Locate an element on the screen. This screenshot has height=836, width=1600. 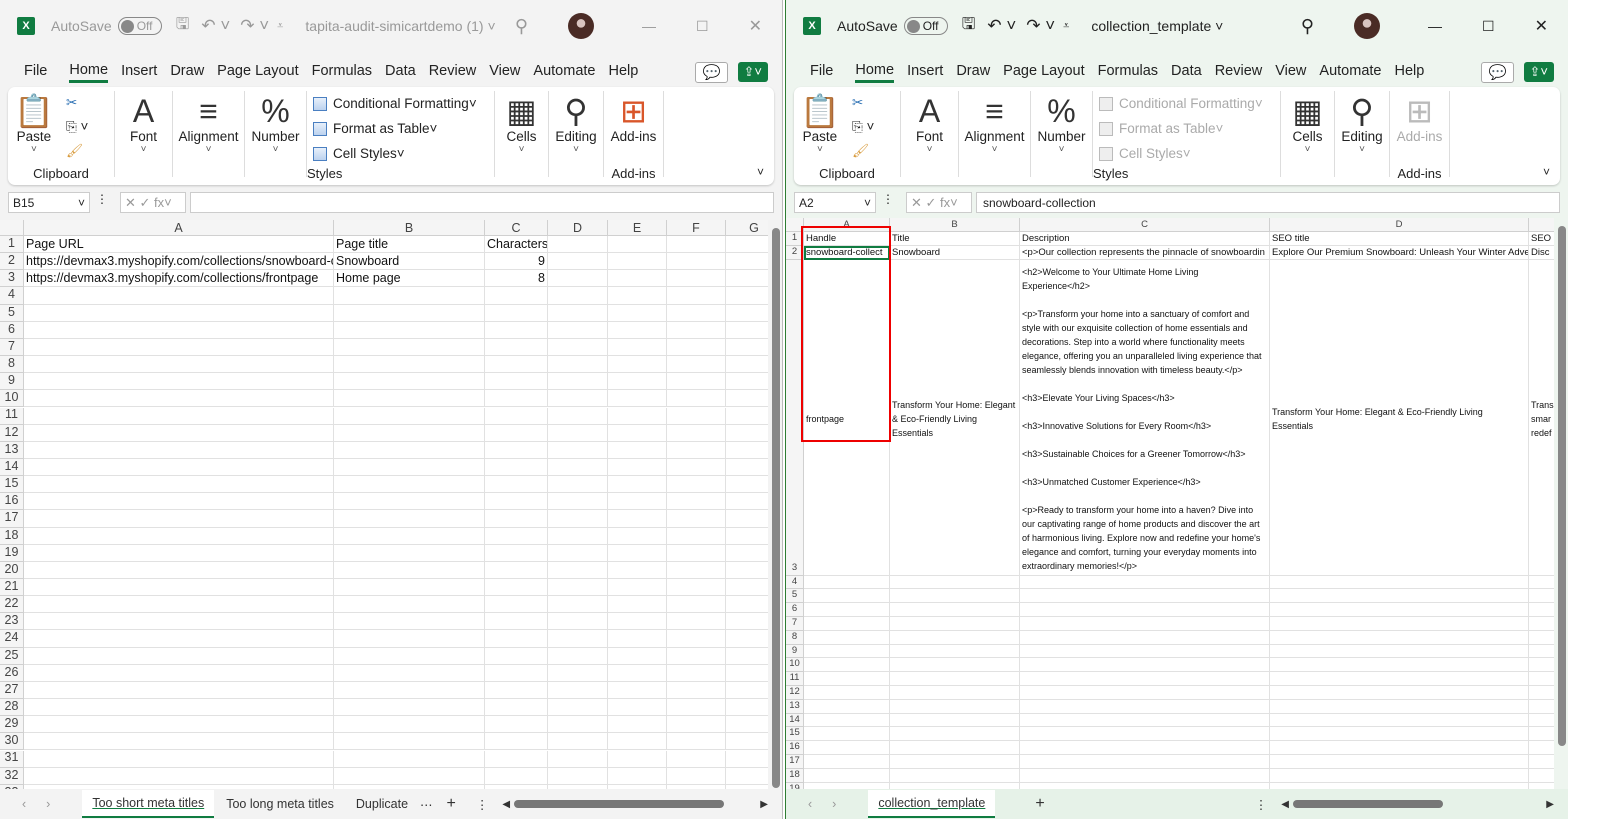
cell-C7 is located at coordinates (1145, 624).